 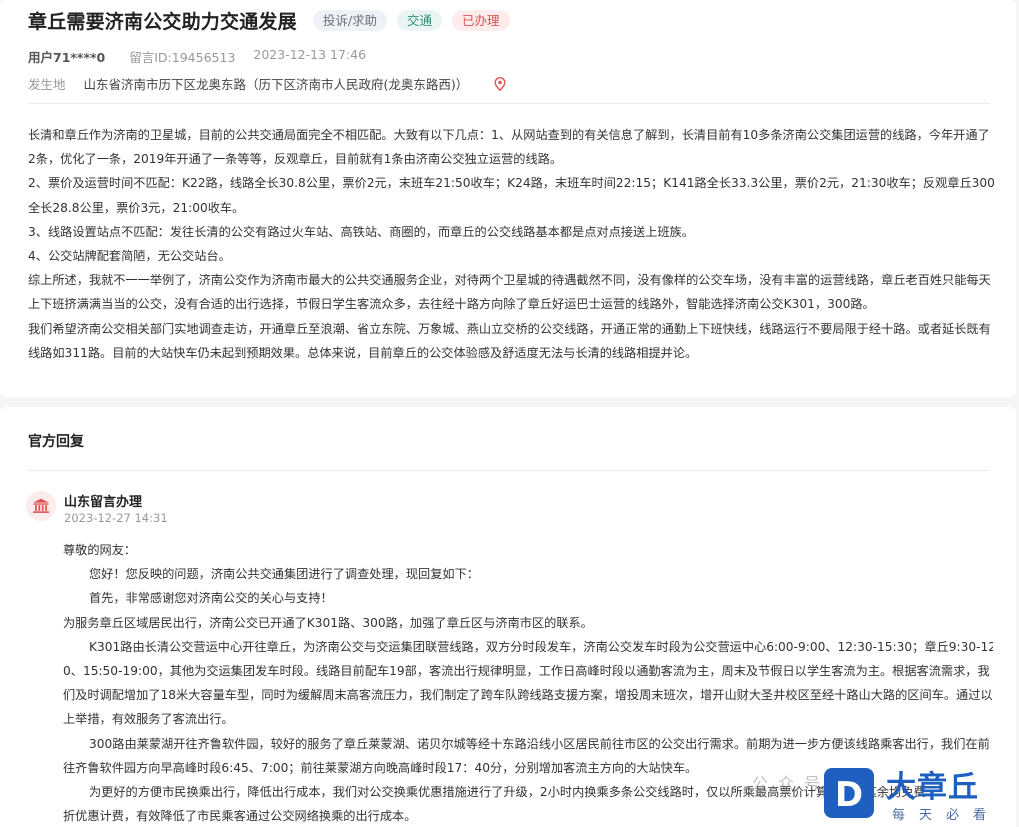 I want to click on message-id: 留言ID:19456513, so click(x=182, y=57).